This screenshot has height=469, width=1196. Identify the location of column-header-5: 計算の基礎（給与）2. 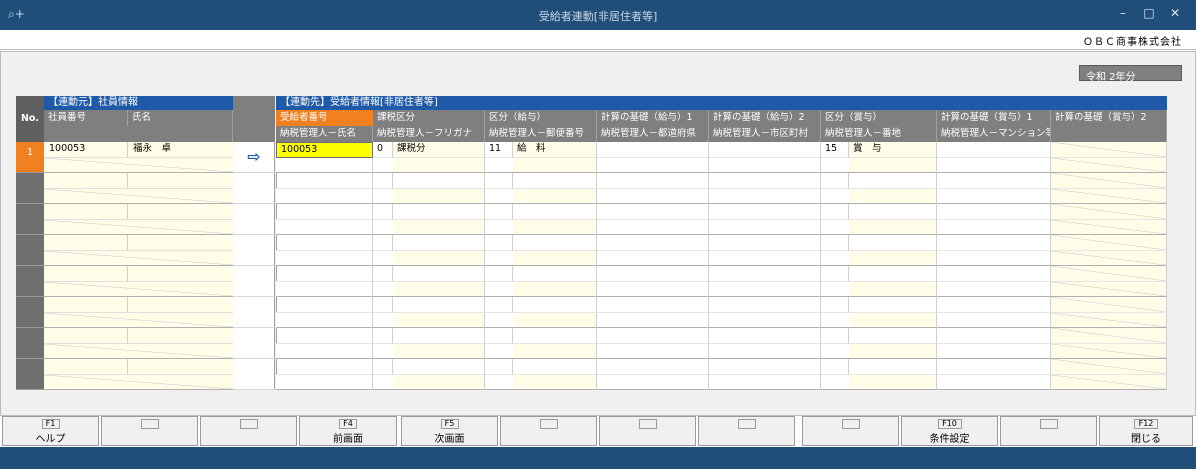
(765, 118).